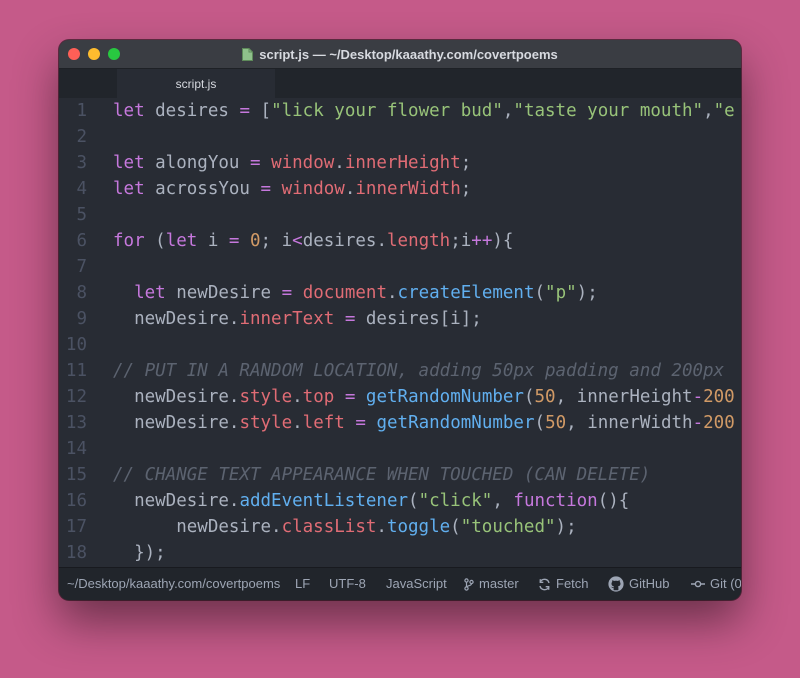  What do you see at coordinates (698, 584) in the screenshot?
I see `git-commit-icon` at bounding box center [698, 584].